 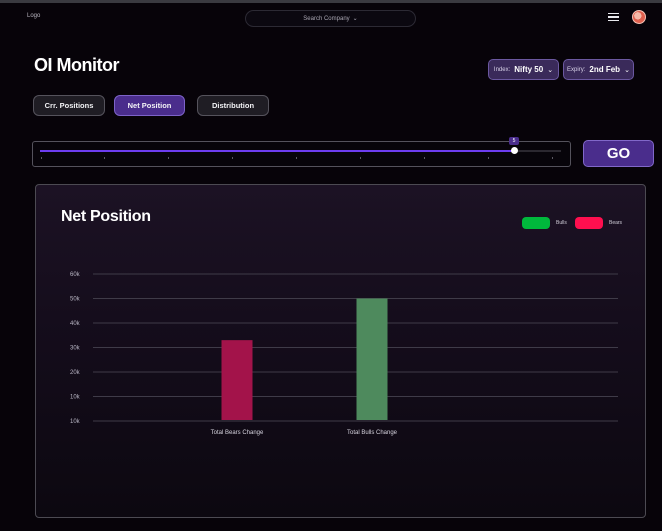 I want to click on tab-current-positions: Crr. Positions, so click(x=69, y=105).